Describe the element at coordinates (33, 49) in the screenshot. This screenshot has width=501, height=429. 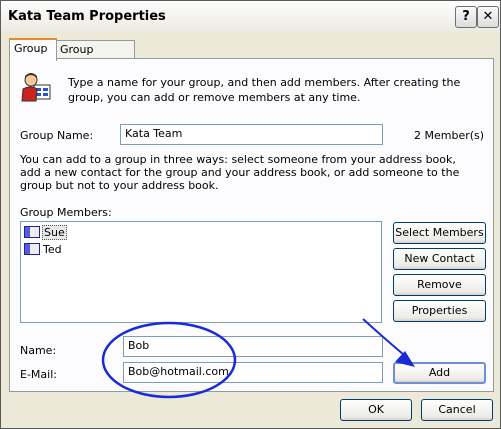
I see `tab-group: Group` at that location.